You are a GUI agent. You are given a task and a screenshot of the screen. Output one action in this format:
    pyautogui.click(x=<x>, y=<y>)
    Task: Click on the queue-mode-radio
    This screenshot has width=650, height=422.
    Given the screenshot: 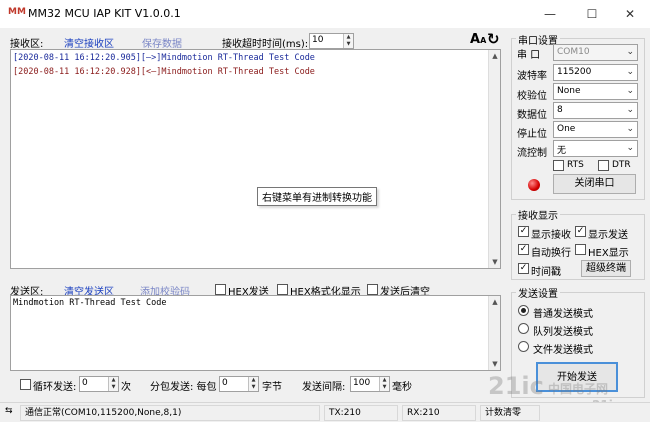 What is the action you would take?
    pyautogui.click(x=523, y=328)
    